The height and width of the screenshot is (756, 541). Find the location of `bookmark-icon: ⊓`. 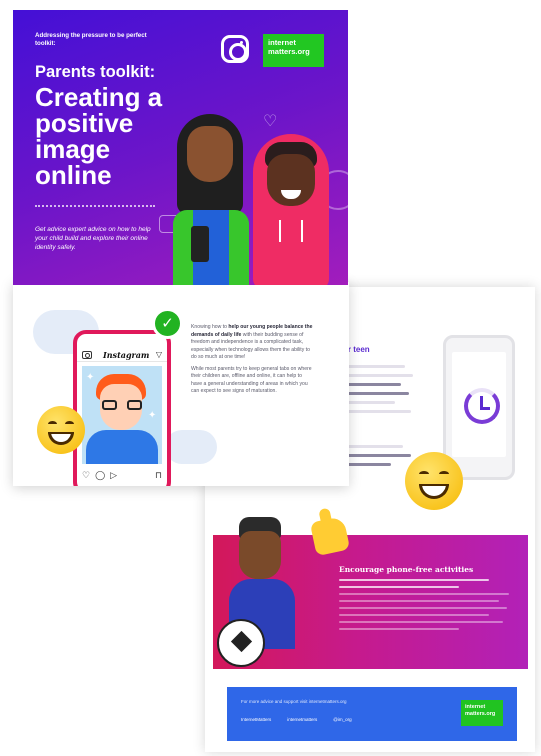

bookmark-icon: ⊓ is located at coordinates (158, 475).